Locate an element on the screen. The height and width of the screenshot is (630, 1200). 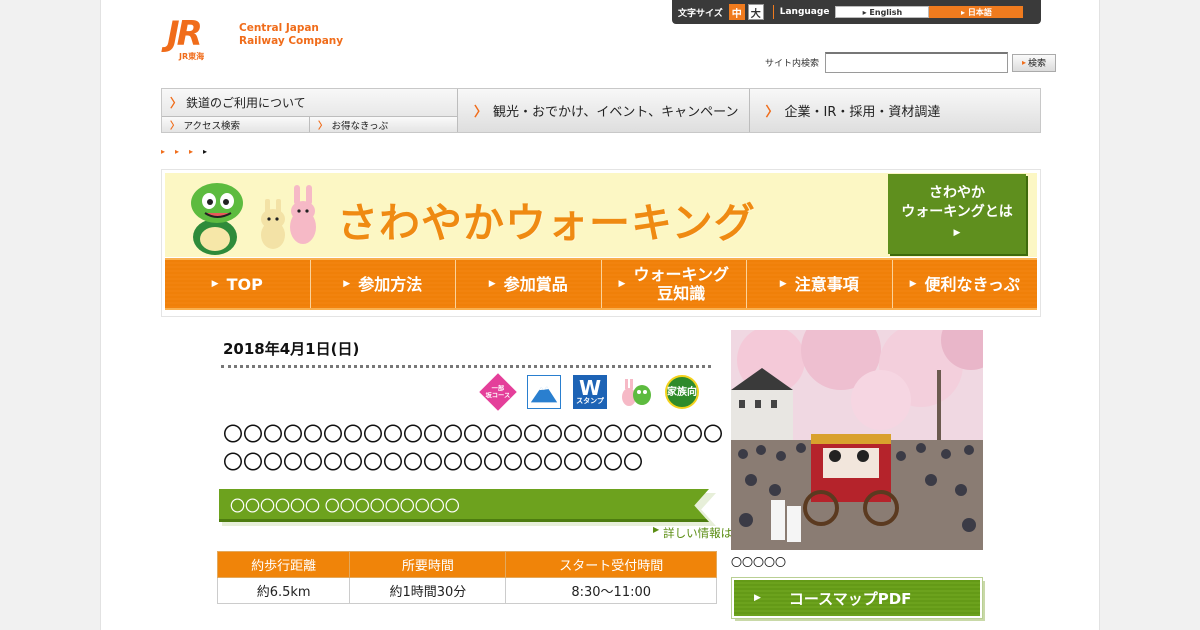
nav-railway-subs: 〉 アクセス検索 〉 お得なきっぷ is located at coordinates (309, 124).